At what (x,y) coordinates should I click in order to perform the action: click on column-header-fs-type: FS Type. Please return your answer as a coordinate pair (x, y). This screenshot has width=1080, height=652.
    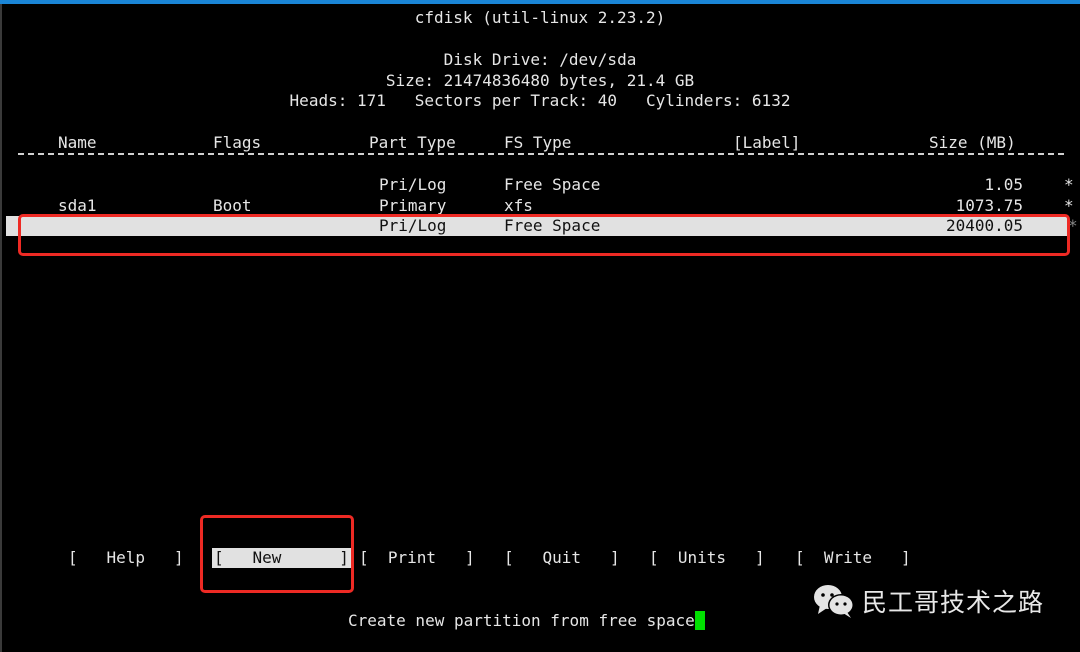
    Looking at the image, I should click on (538, 142).